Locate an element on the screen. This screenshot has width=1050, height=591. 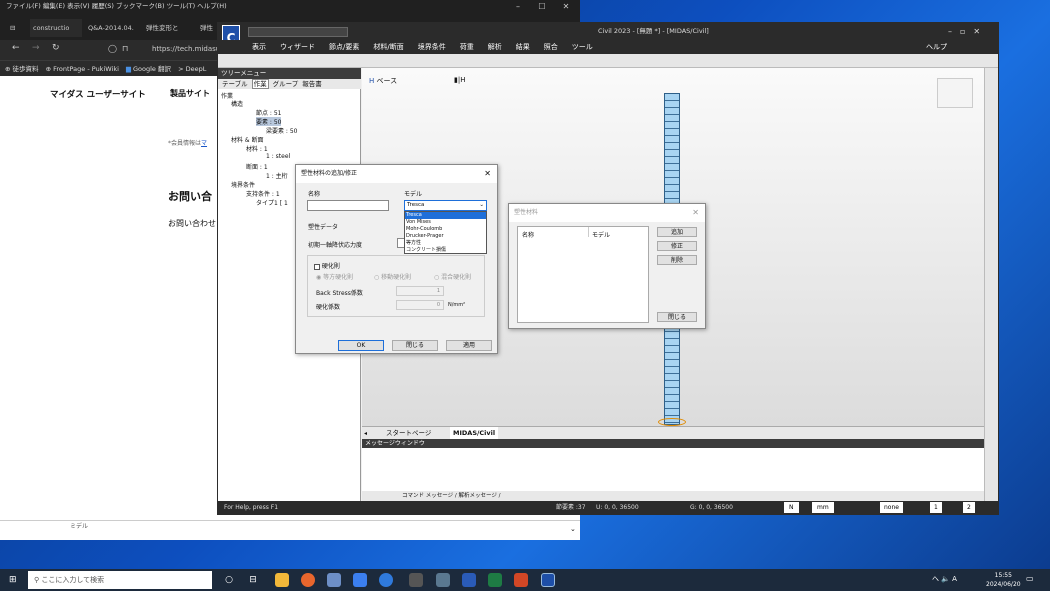
page-input: 1 is located at coordinates (936, 507).